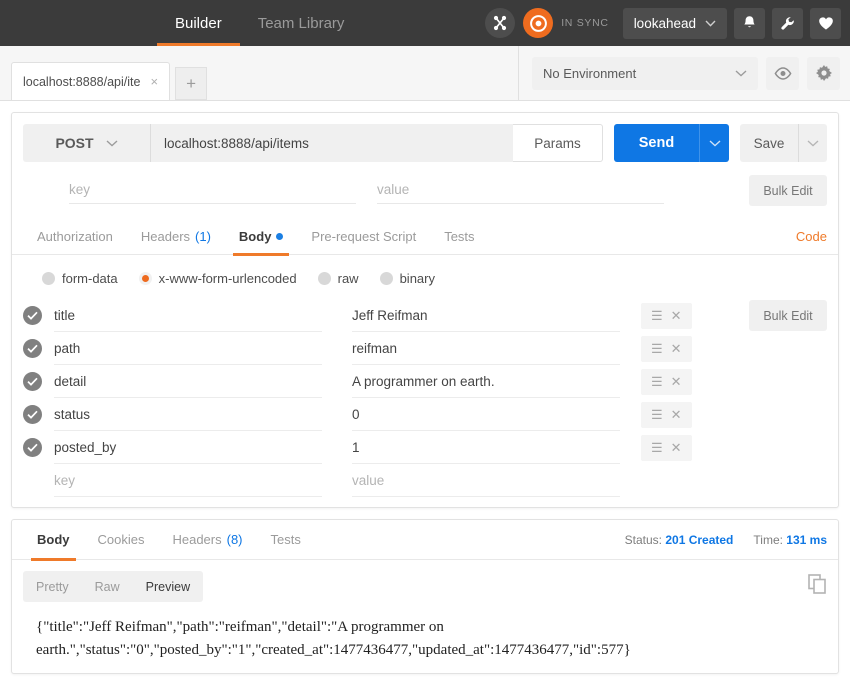  Describe the element at coordinates (331, 143) in the screenshot. I see `request-url-input` at that location.